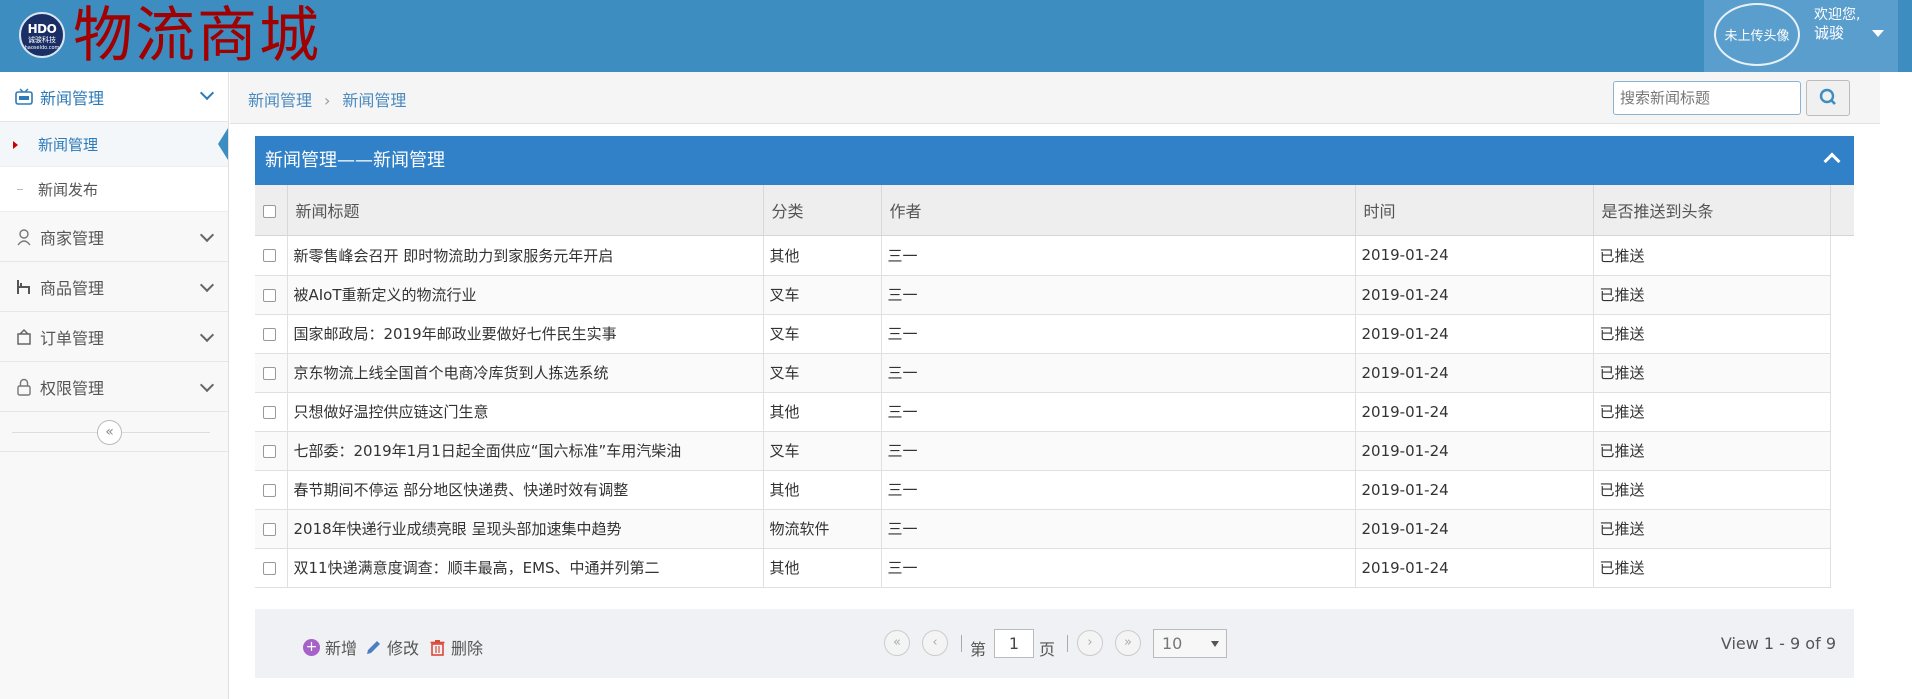 This screenshot has height=699, width=1912. I want to click on dropdown-arrow-icon, so click(1215, 644).